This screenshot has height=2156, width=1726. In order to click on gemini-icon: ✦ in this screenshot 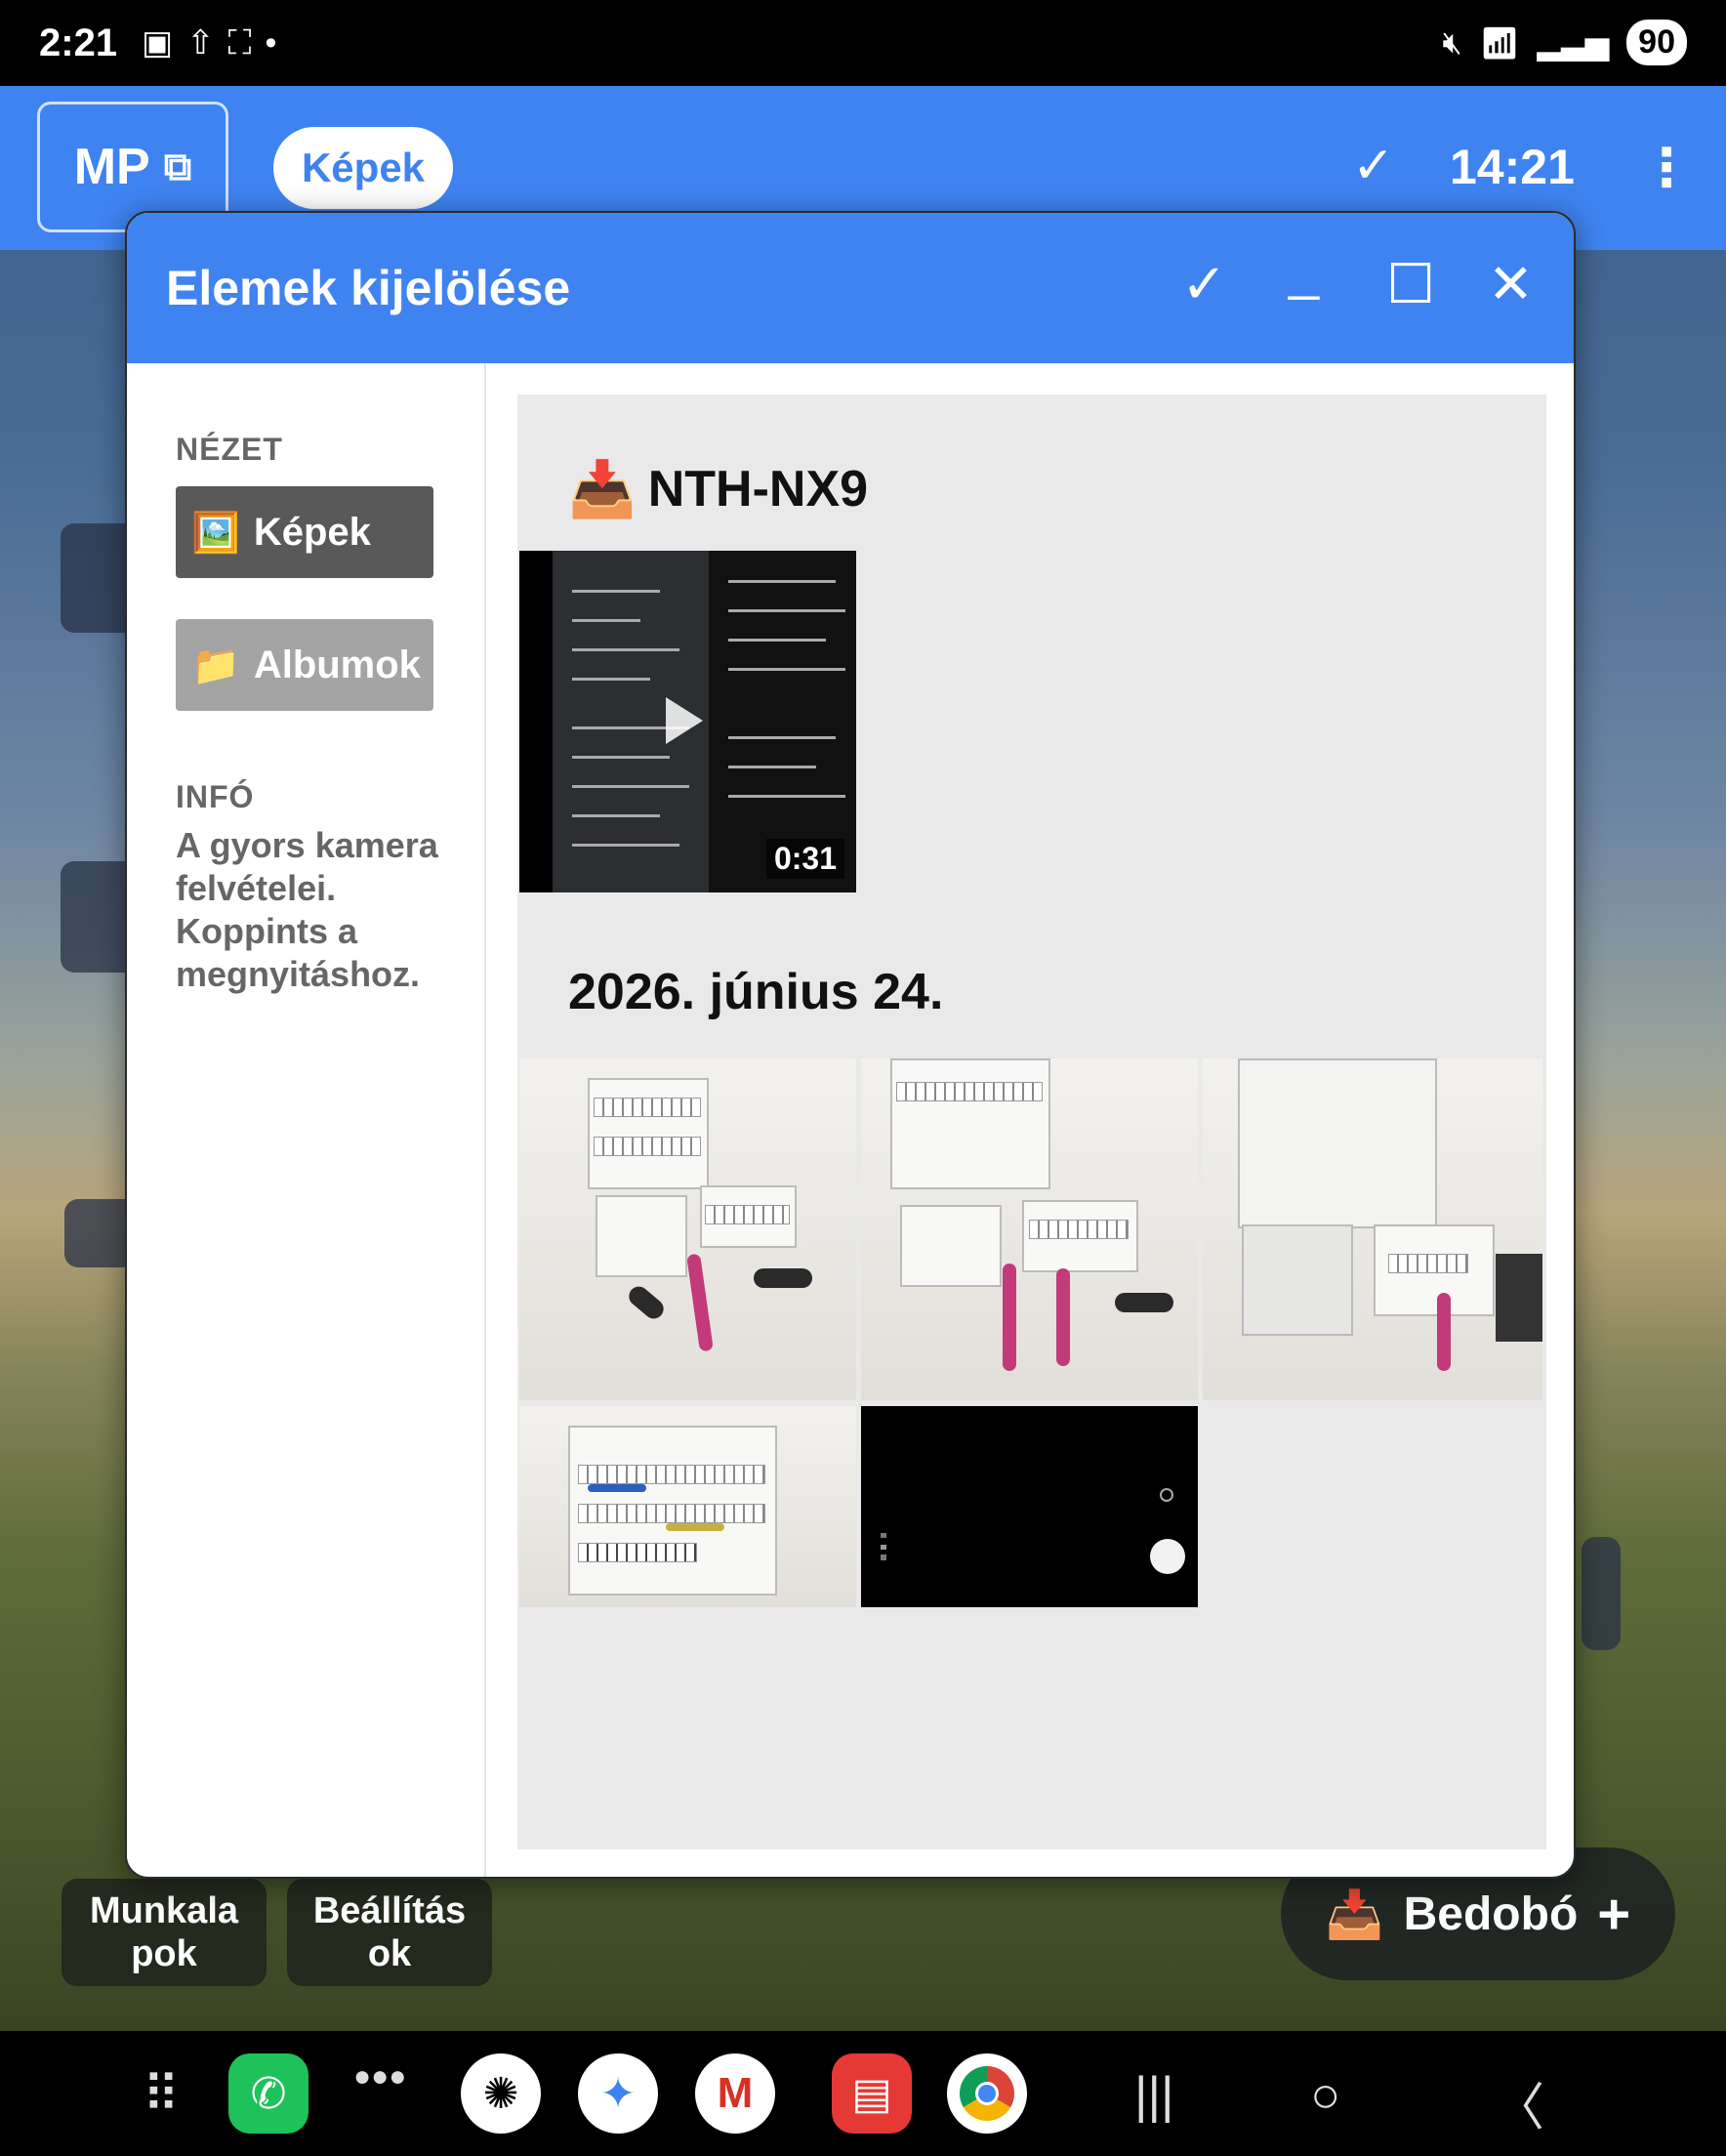, I will do `click(618, 2093)`.